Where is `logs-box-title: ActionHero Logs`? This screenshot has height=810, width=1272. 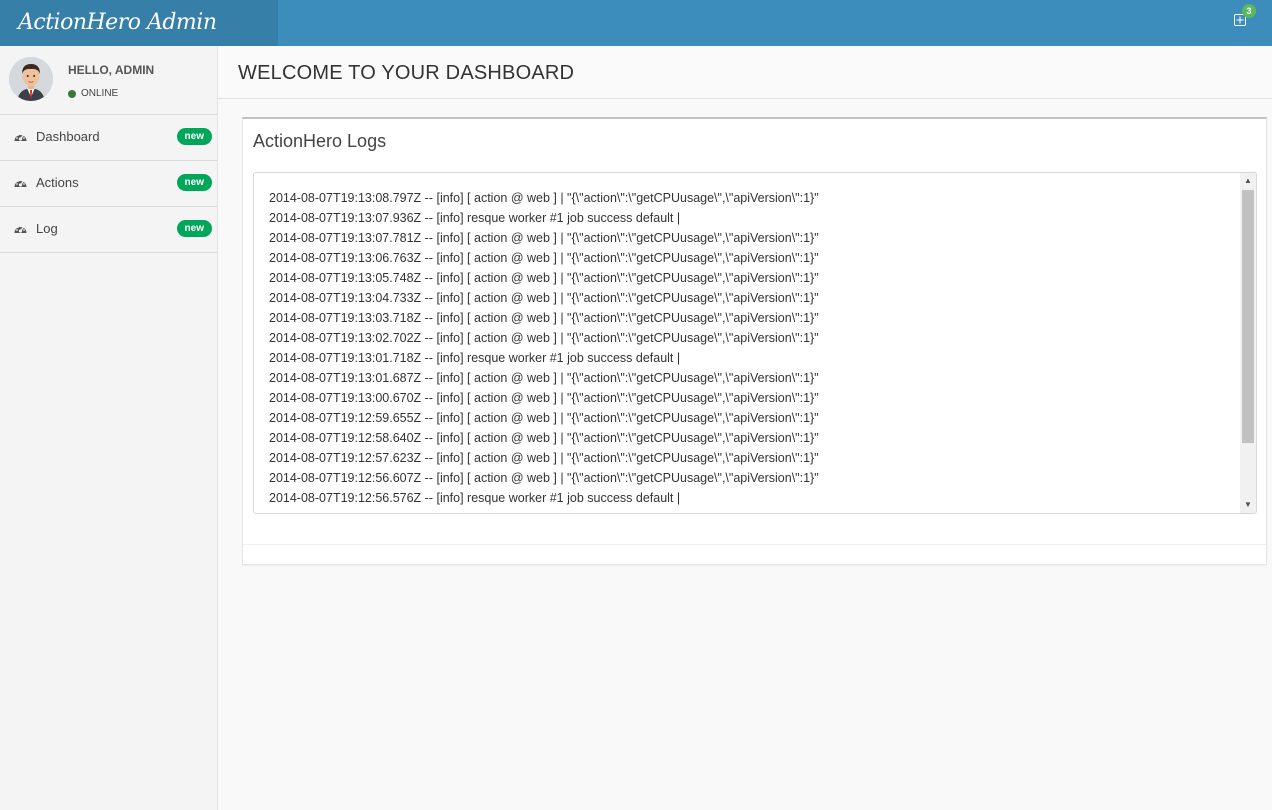
logs-box-title: ActionHero Logs is located at coordinates (320, 141).